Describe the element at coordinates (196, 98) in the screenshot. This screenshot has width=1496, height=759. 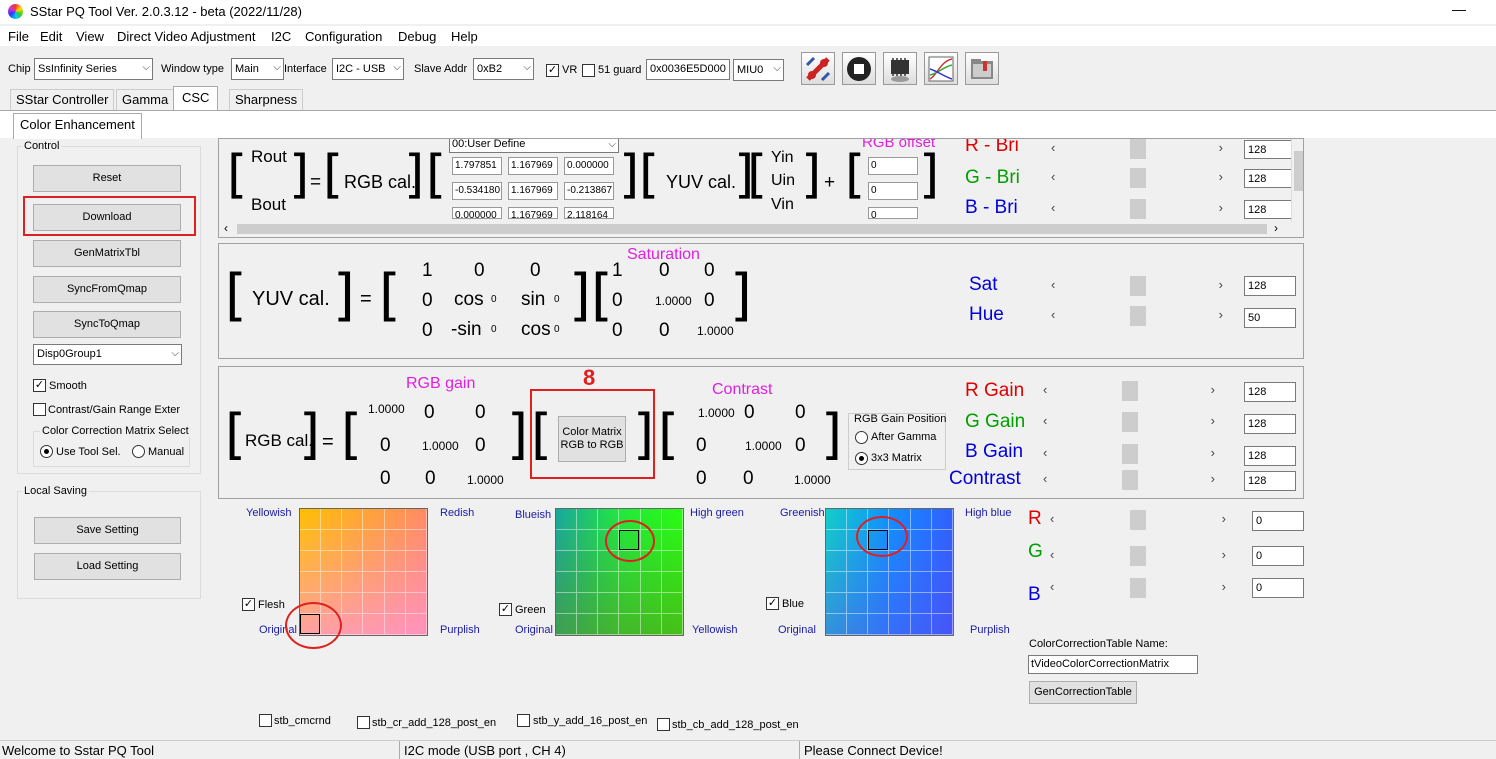
I see `tab-csc: CSC` at that location.